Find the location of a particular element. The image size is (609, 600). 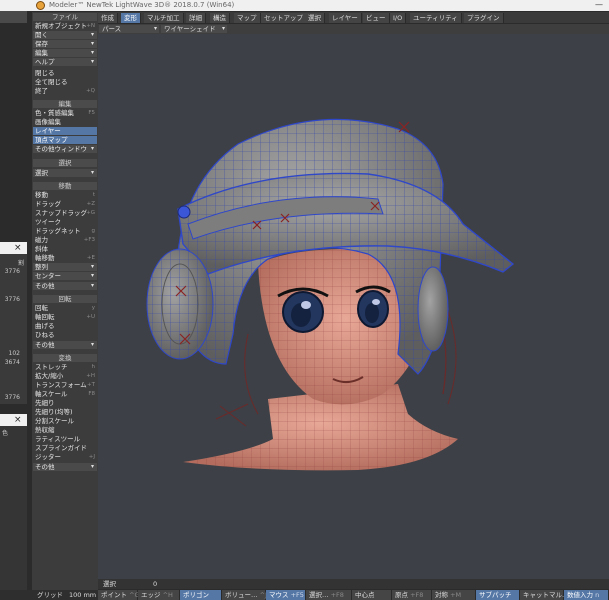

taper-button: 先細り is located at coordinates (65, 403).